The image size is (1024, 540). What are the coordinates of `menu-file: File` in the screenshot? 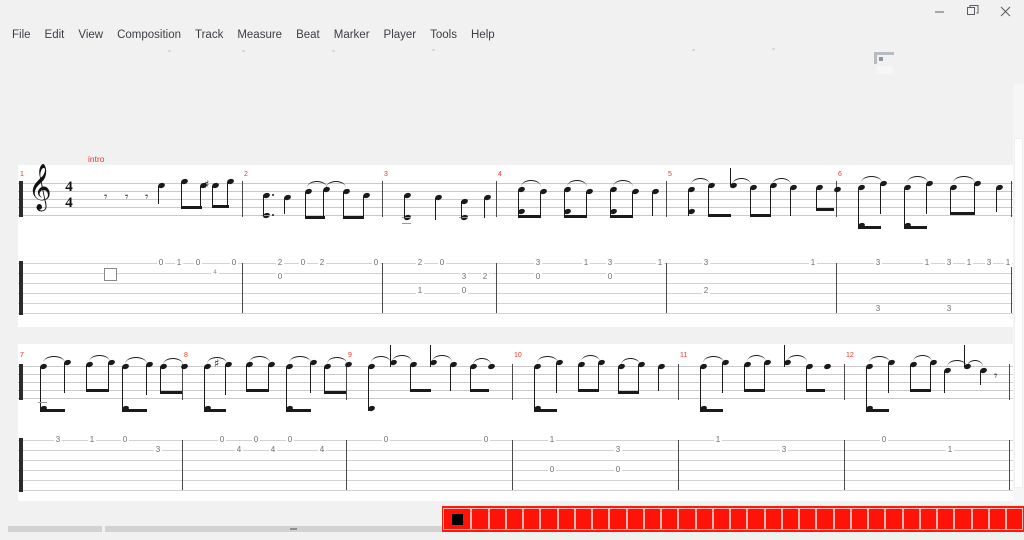 It's located at (21, 35).